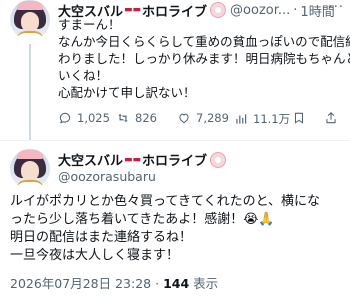 The width and height of the screenshot is (350, 297). I want to click on heart-icon, so click(184, 118).